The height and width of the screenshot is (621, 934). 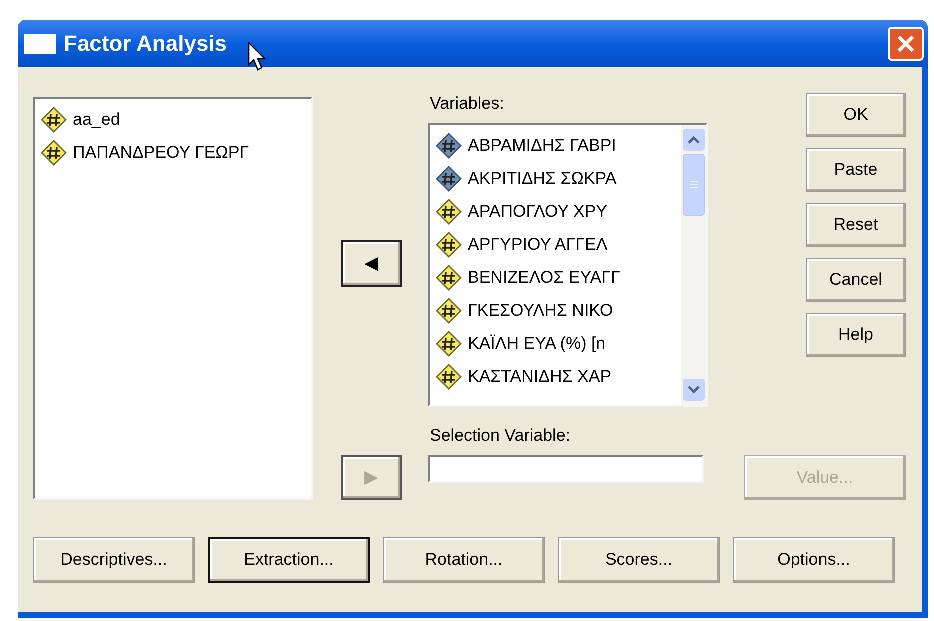 I want to click on variable-name: aa_ed, so click(x=96, y=119).